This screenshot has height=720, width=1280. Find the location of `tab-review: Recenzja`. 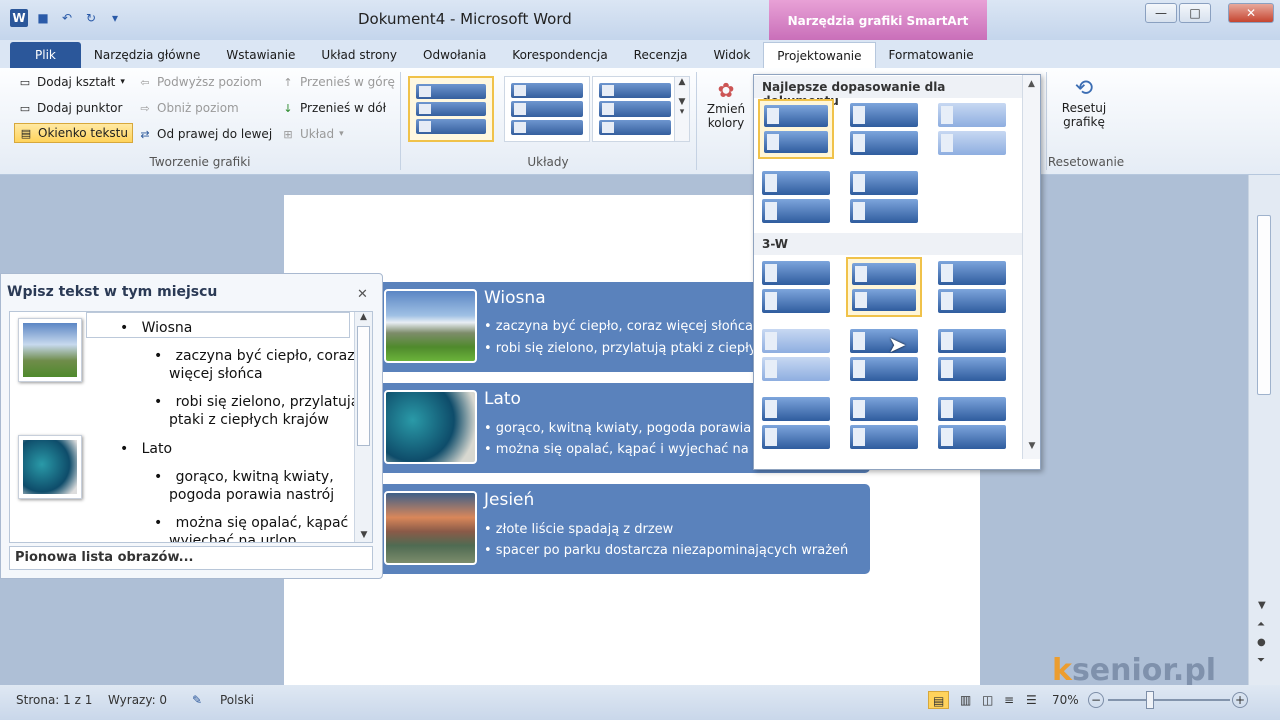

tab-review: Recenzja is located at coordinates (661, 55).